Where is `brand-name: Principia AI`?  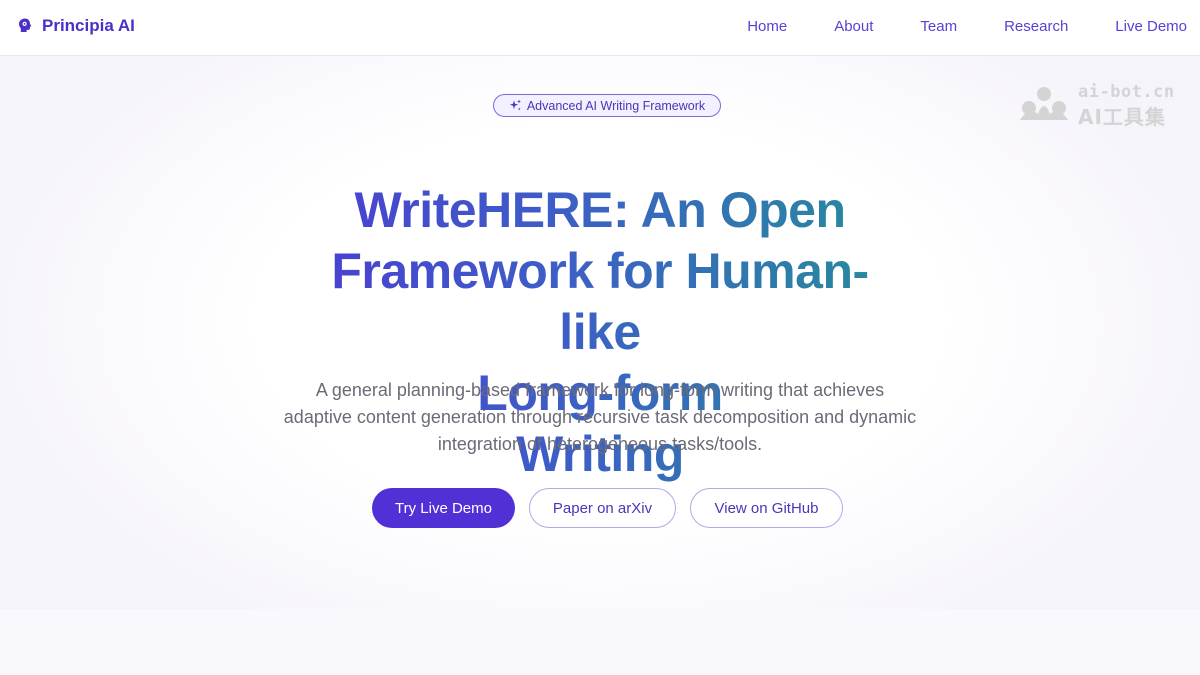 brand-name: Principia AI is located at coordinates (88, 25).